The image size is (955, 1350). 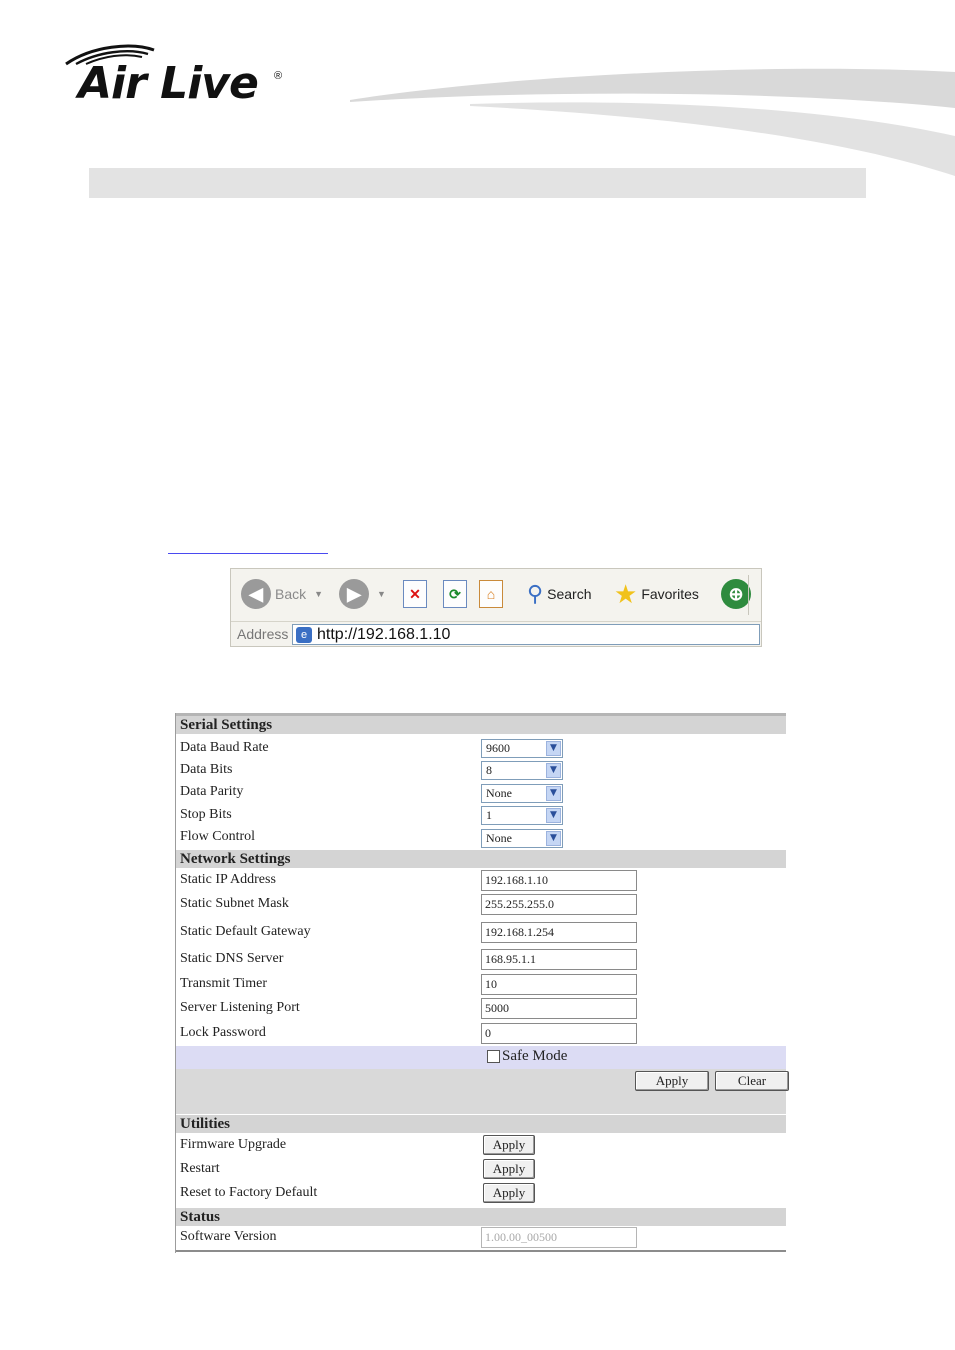 I want to click on stop-bits-value: 1, so click(x=489, y=815).